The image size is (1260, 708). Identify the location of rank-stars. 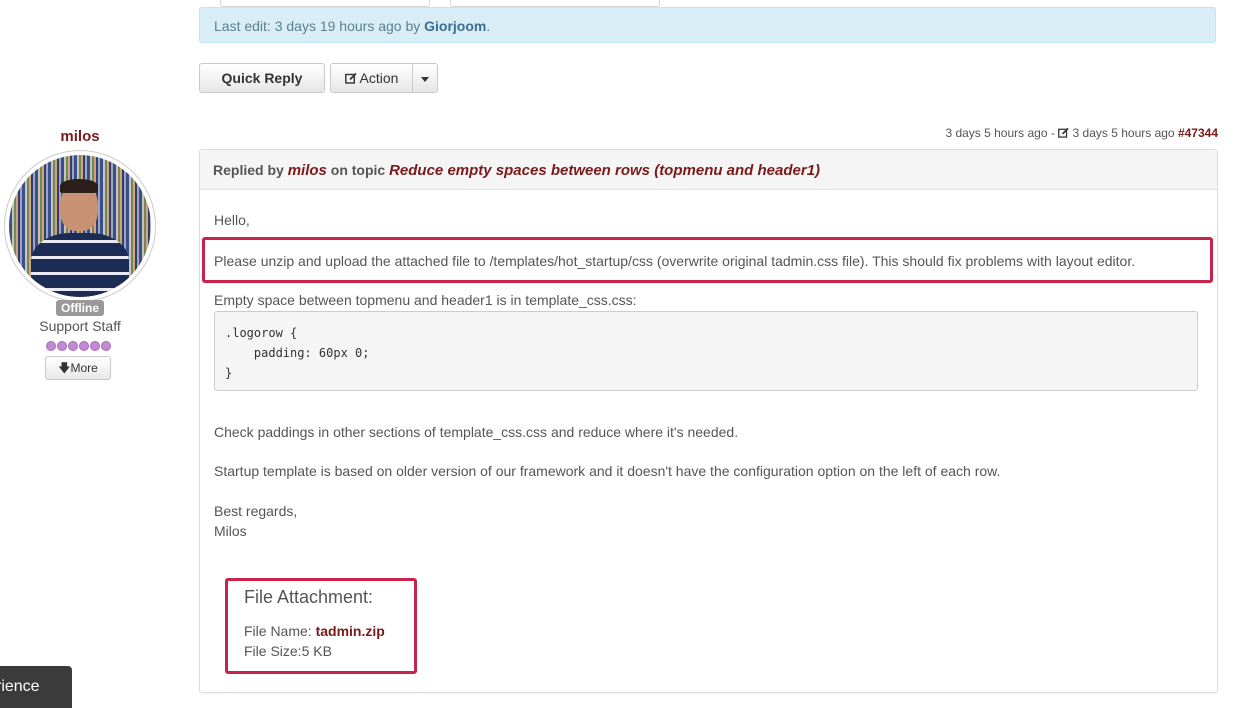
(80, 347).